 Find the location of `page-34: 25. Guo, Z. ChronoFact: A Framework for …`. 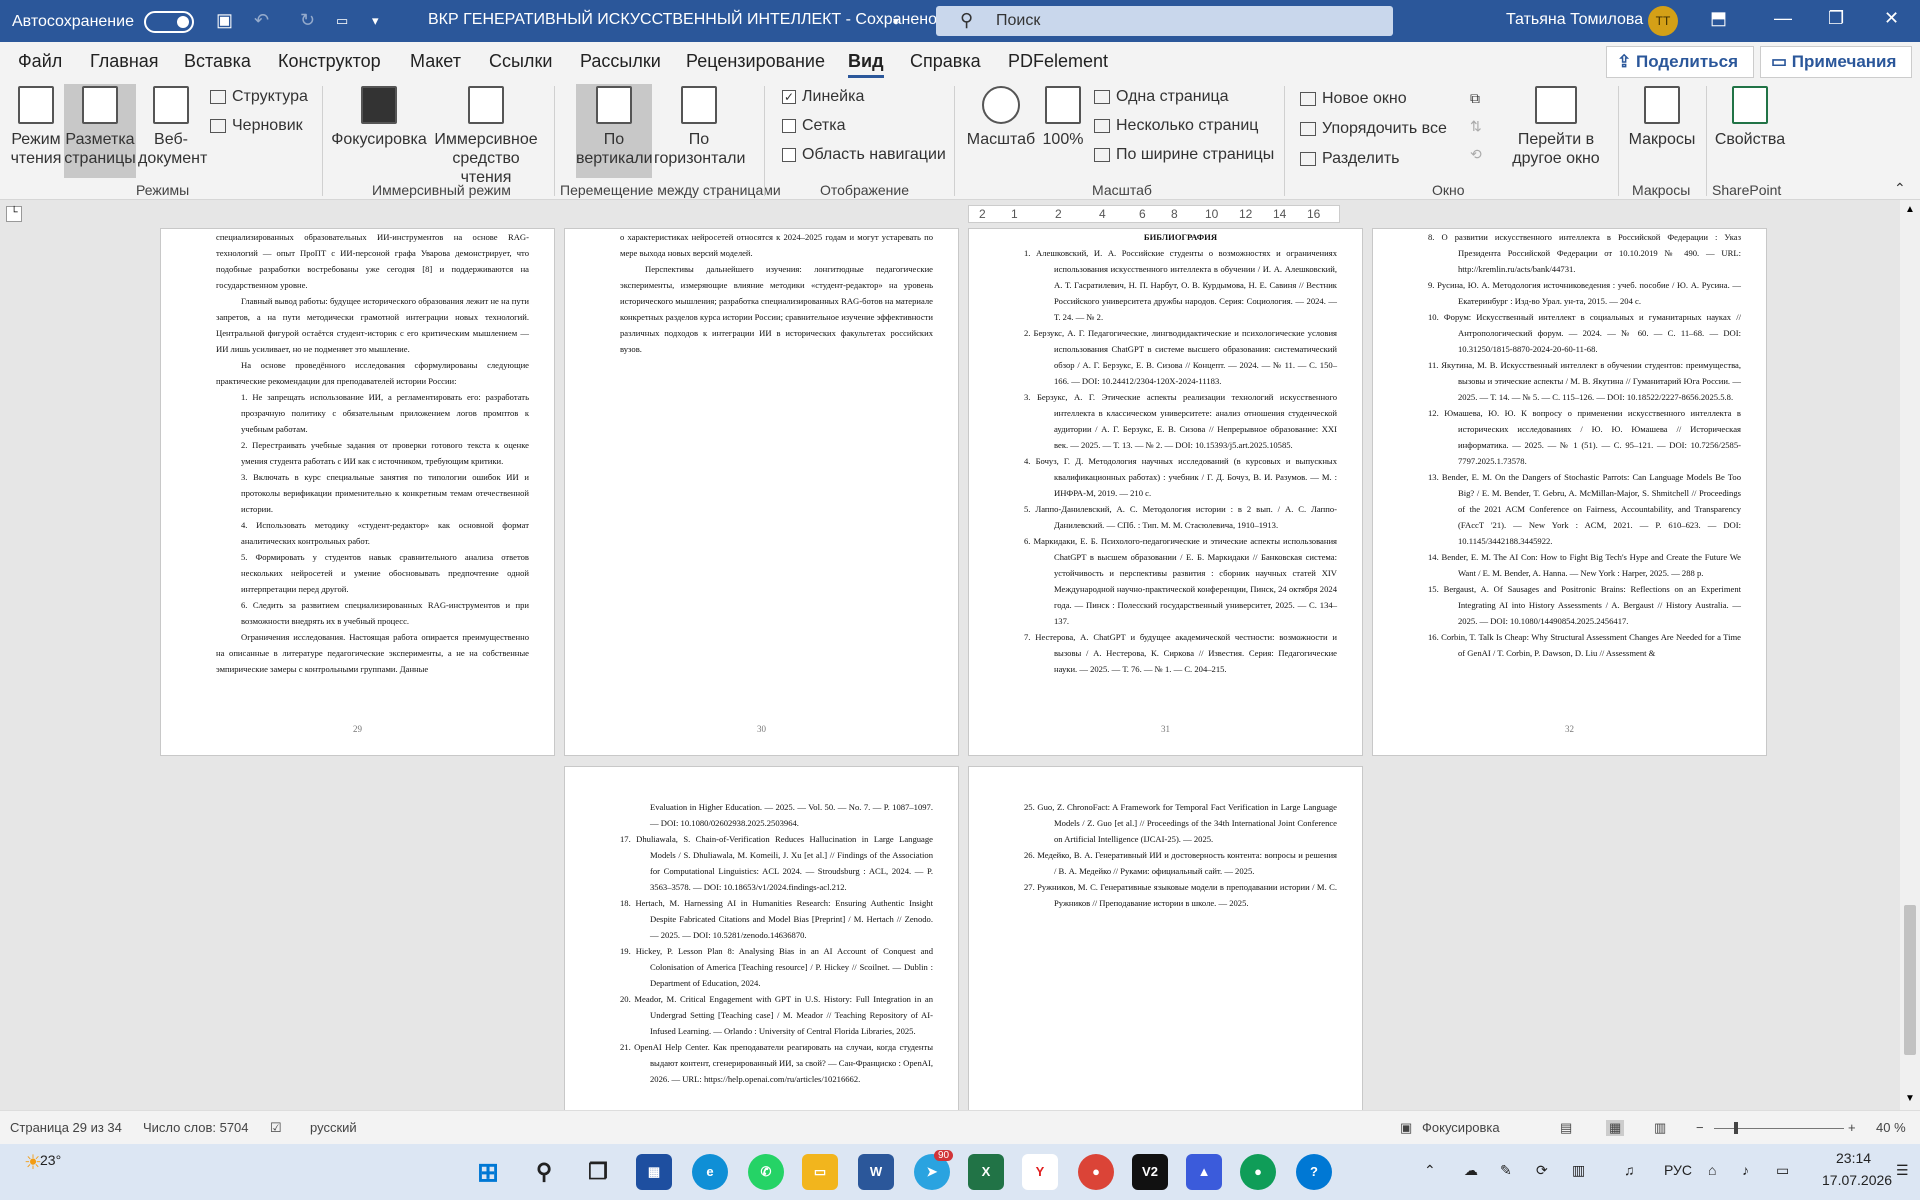

page-34: 25. Guo, Z. ChronoFact: A Framework for … is located at coordinates (1165, 939).